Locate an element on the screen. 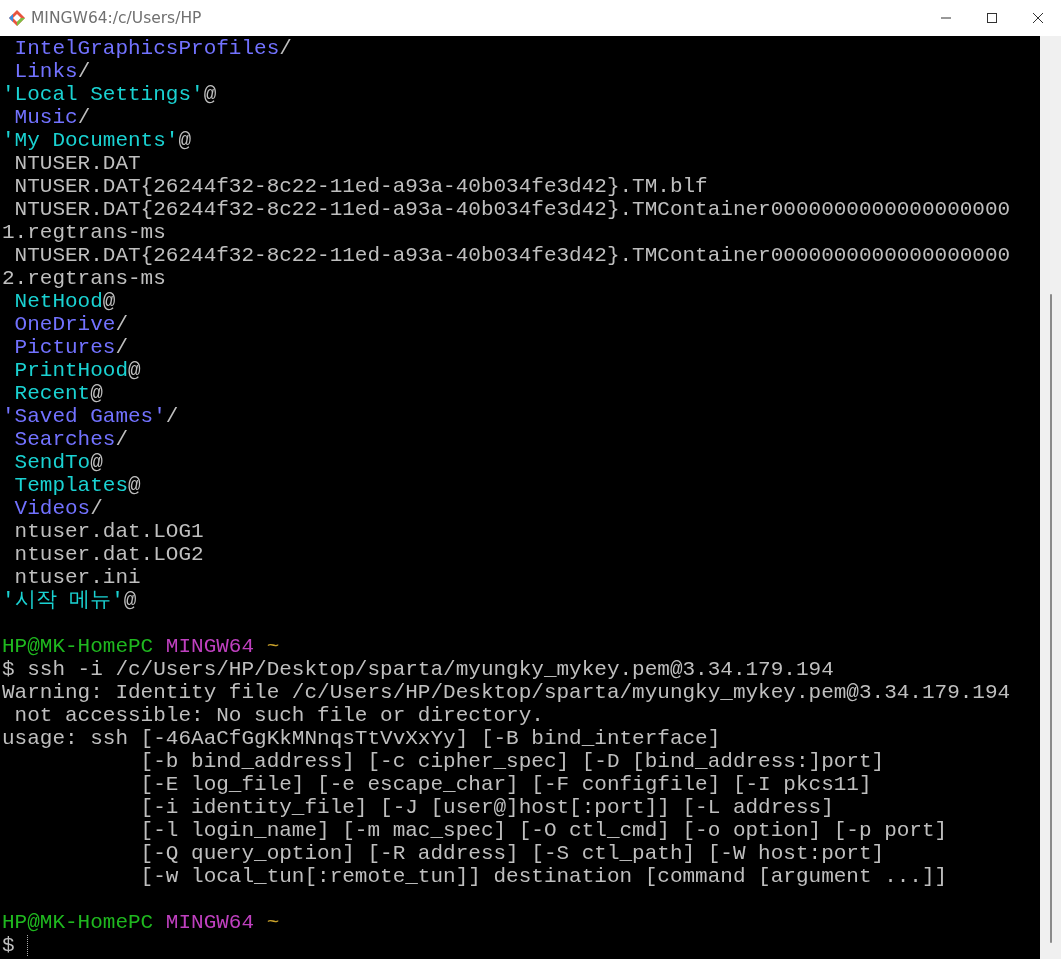 The height and width of the screenshot is (959, 1061). terminal-line: [-i identity_file] [-J [user@]host[:port]] [-L address] is located at coordinates (486, 807).